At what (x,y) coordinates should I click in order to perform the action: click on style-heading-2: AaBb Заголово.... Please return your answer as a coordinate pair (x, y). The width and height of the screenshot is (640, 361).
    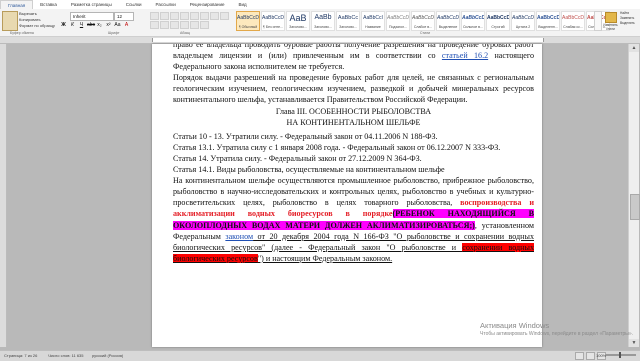
    Looking at the image, I should click on (323, 21).